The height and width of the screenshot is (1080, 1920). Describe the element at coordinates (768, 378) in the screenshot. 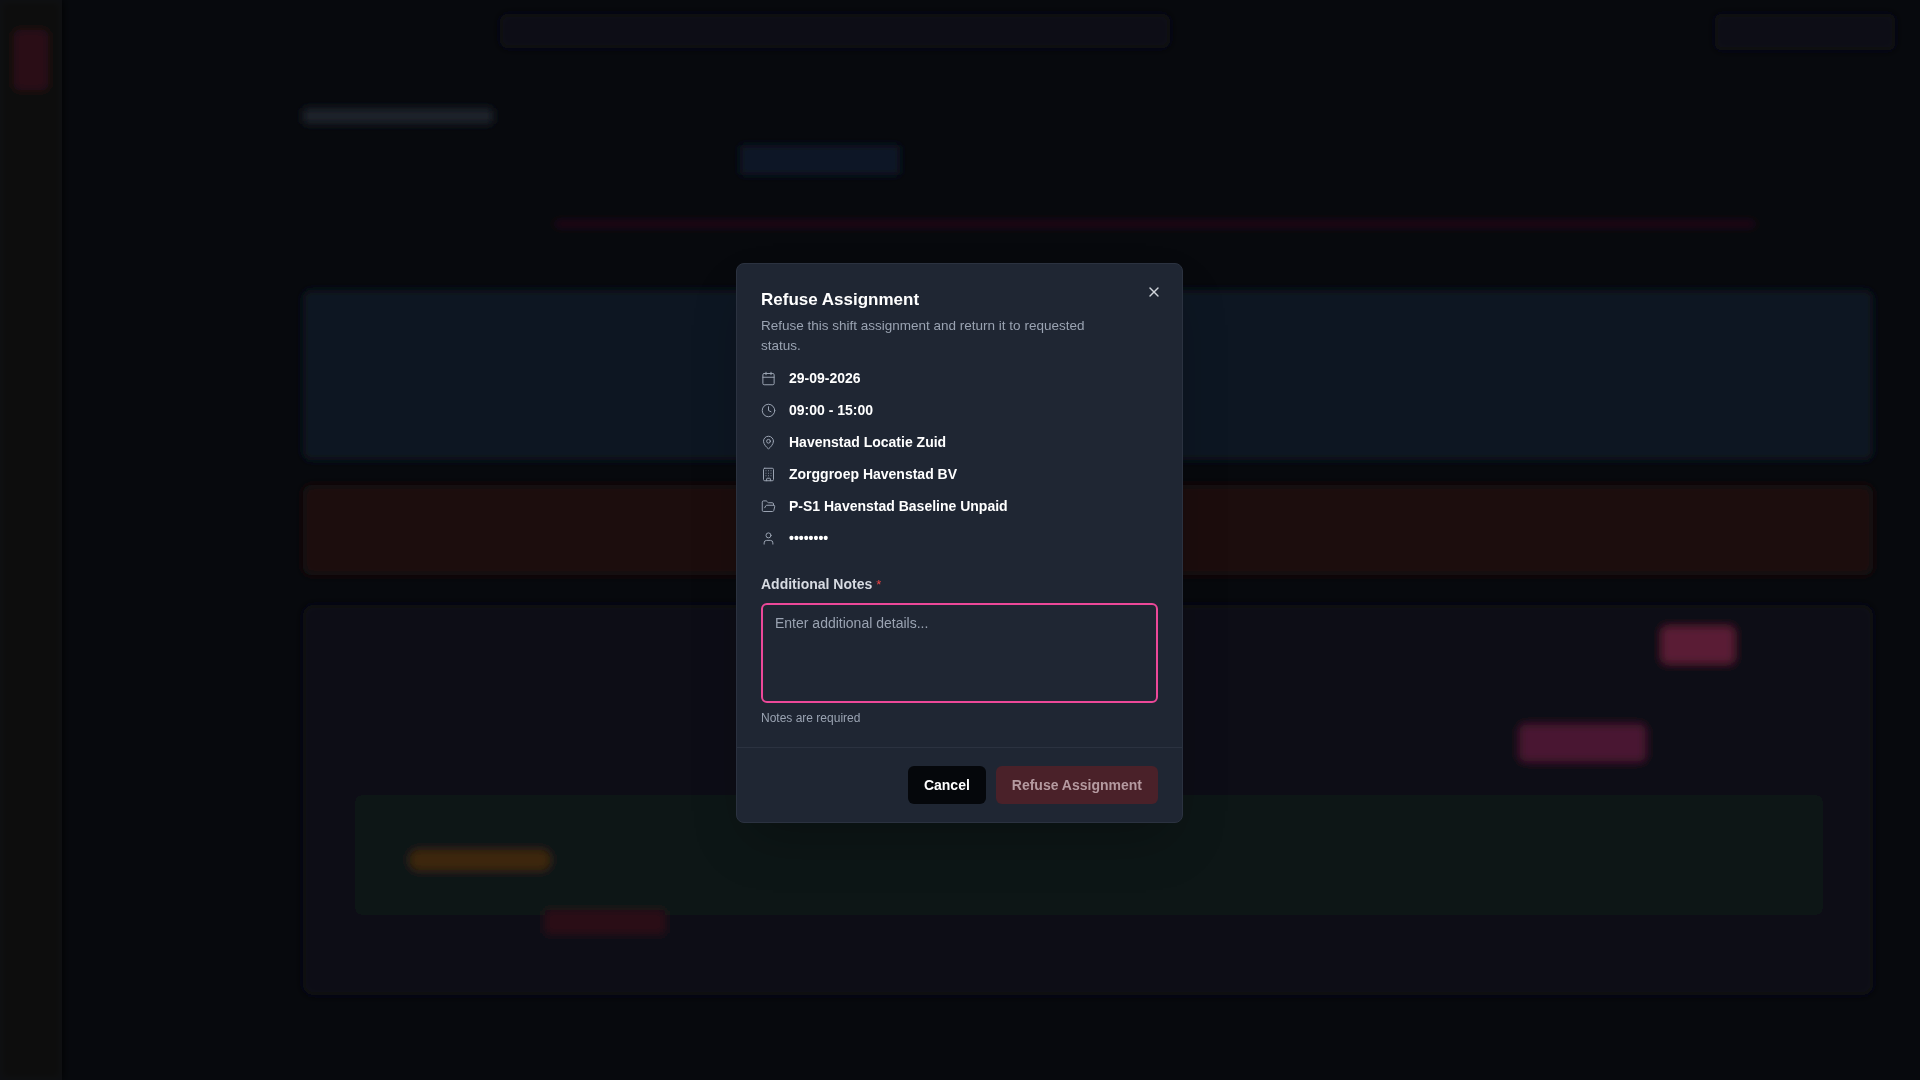

I see `calendar-icon` at that location.